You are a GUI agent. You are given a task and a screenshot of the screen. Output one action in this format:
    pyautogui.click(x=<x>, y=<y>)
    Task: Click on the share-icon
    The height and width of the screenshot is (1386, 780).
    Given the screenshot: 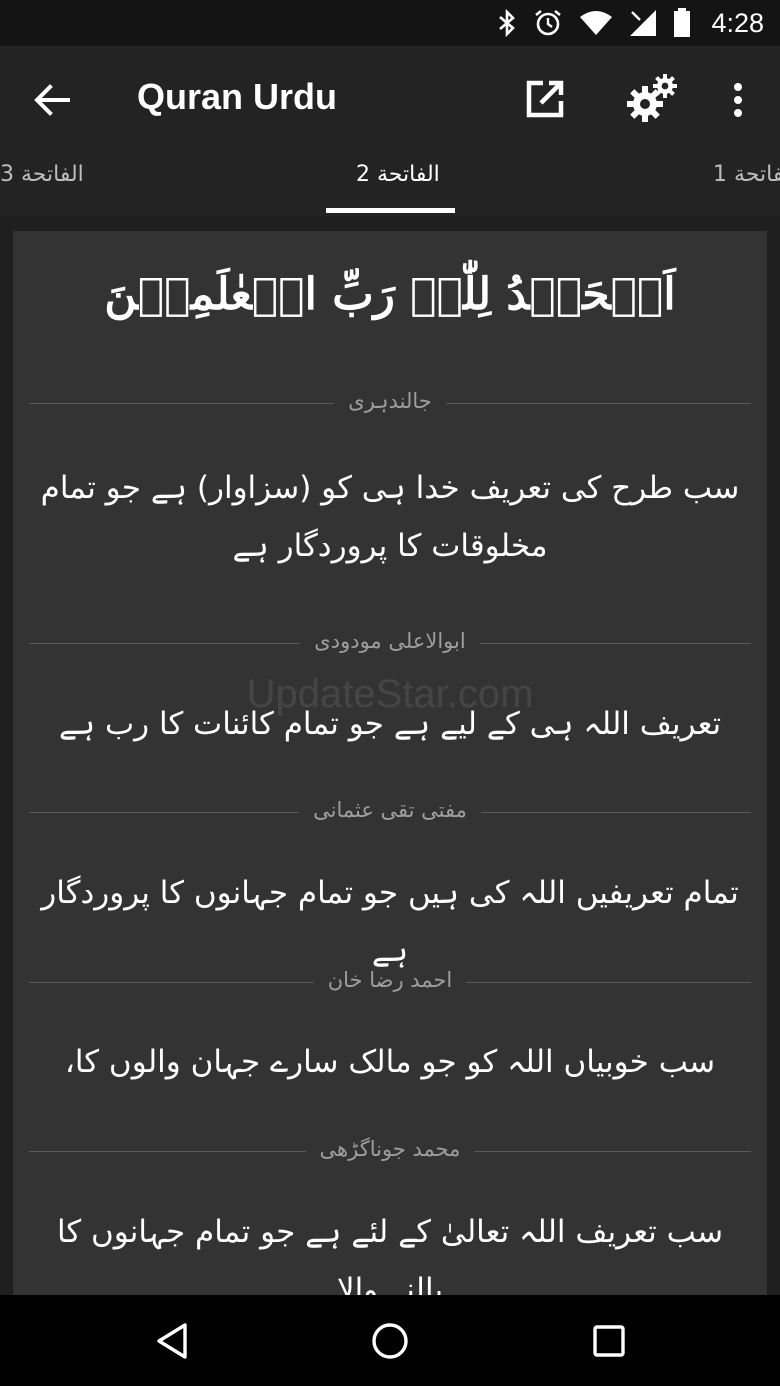 What is the action you would take?
    pyautogui.click(x=546, y=98)
    